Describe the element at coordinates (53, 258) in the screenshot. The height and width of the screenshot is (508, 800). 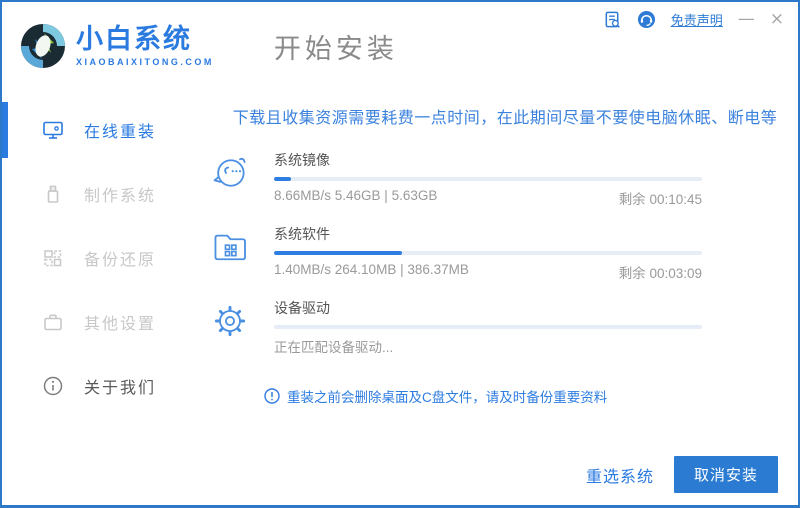
I see `backup-grid-icon` at that location.